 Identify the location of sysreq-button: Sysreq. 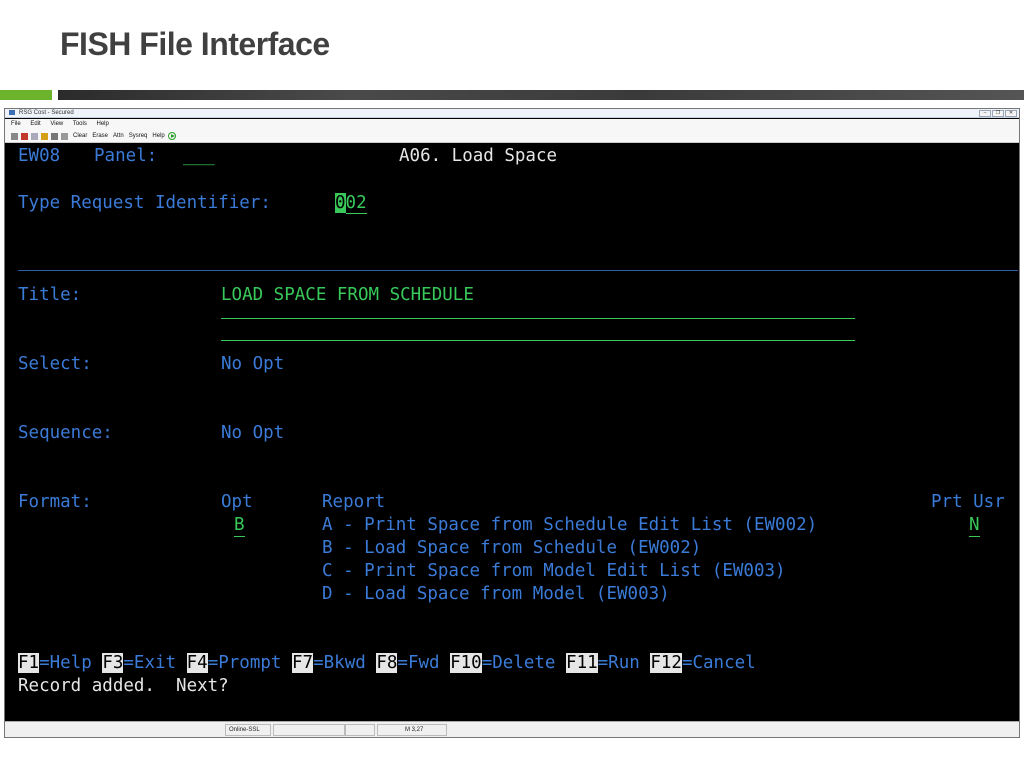
(138, 136).